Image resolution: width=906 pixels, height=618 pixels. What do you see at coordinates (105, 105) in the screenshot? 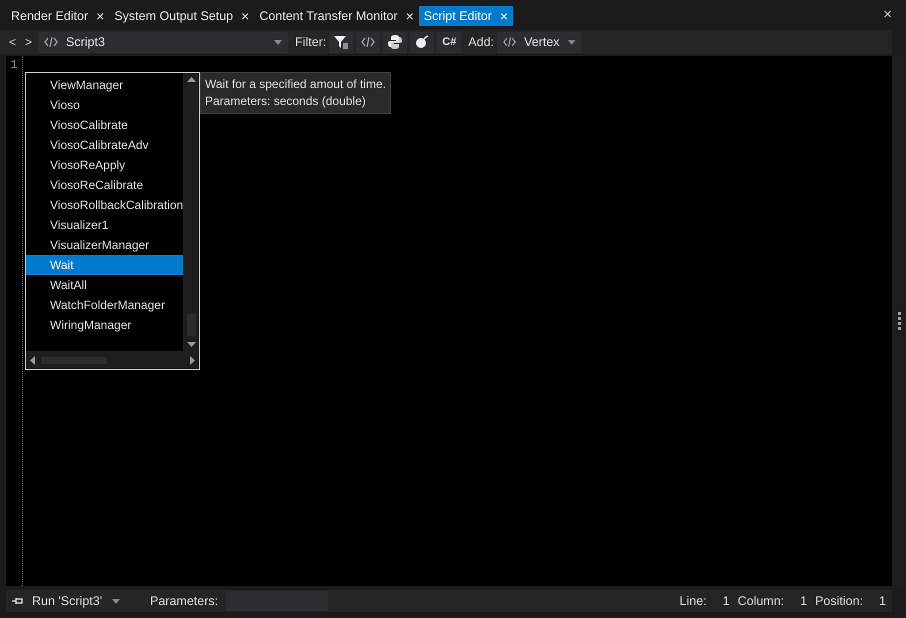
I see `completion-item: Vioso` at bounding box center [105, 105].